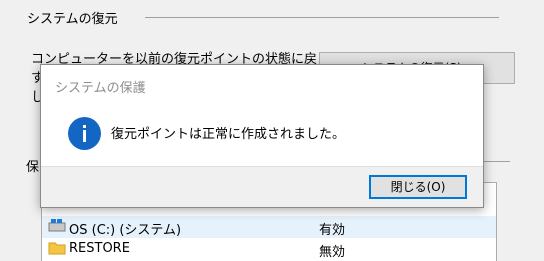 This screenshot has width=544, height=261. I want to click on system-restore-section-title: システムの復元, so click(72, 19).